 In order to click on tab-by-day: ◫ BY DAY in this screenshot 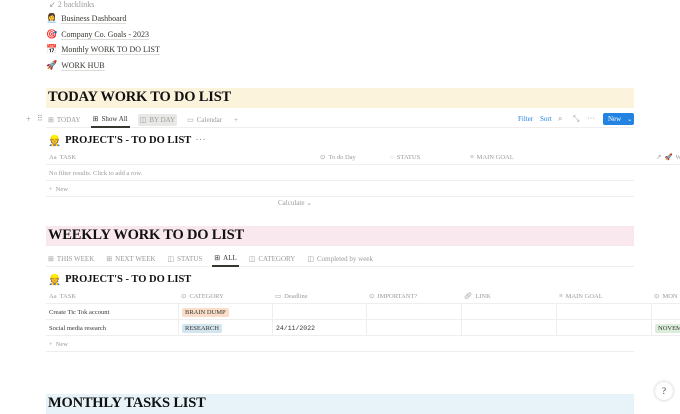, I will do `click(157, 119)`.